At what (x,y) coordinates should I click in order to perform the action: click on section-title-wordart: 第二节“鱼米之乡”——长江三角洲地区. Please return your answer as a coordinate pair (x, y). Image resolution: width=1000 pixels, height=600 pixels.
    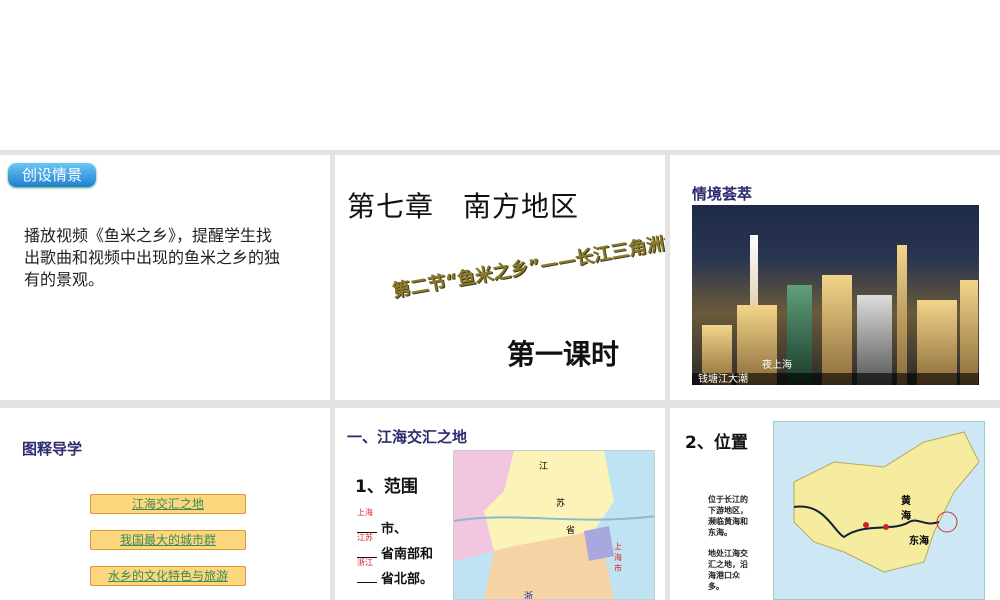
    Looking at the image, I should click on (527, 264).